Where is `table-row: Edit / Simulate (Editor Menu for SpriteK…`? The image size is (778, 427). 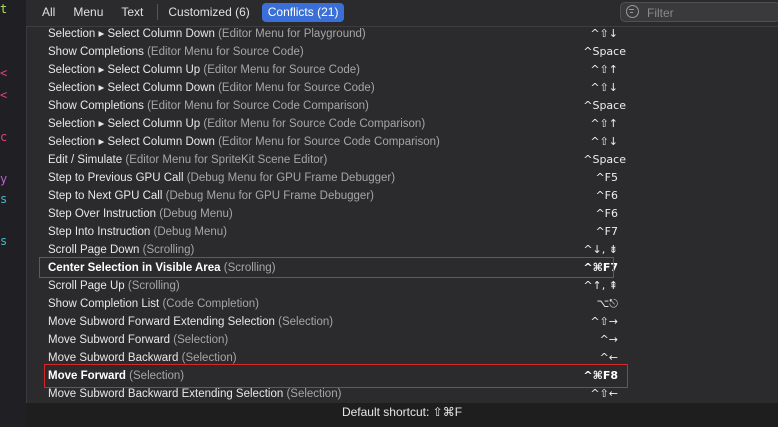
table-row: Edit / Simulate (Editor Menu for SpriteK… is located at coordinates (402, 160).